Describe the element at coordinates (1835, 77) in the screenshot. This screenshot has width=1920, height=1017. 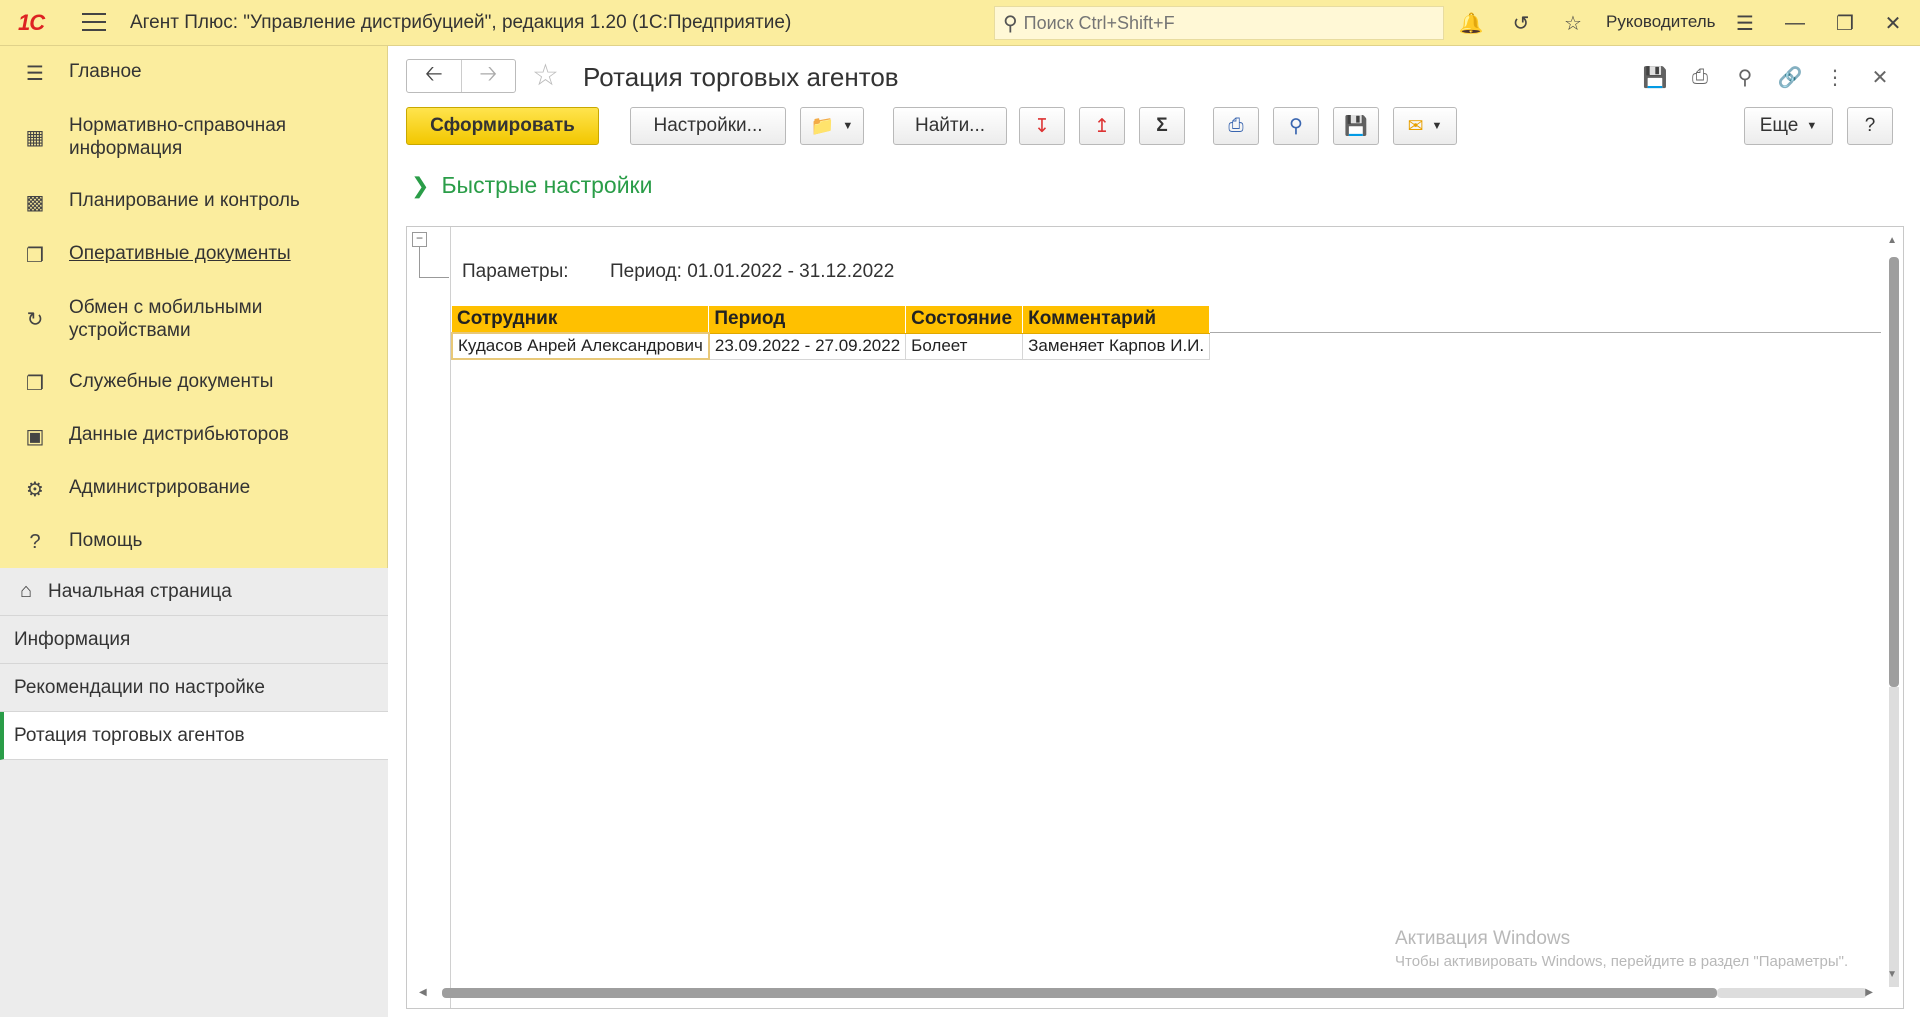
I see `more-vertical-icon: ⋮` at that location.